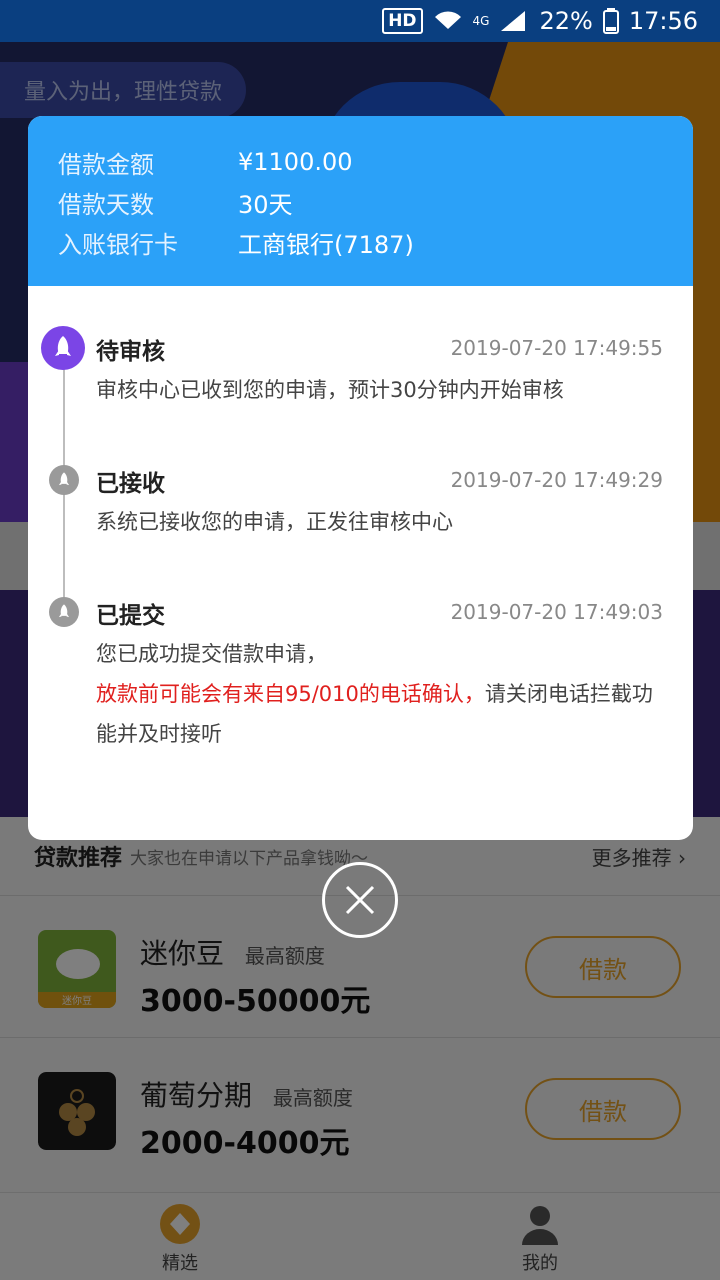 The image size is (720, 1280). I want to click on step-time: 2019-07-20 17:49:03, so click(556, 612).